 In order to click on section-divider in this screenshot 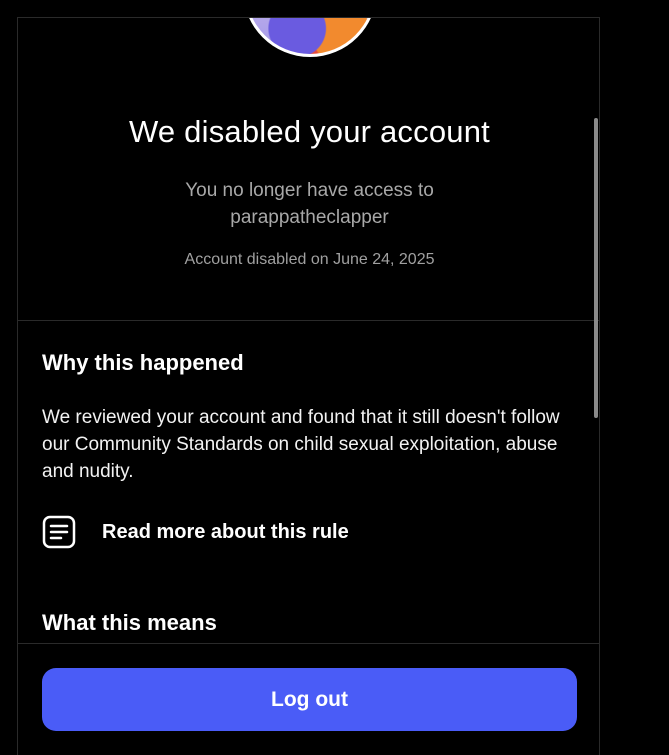, I will do `click(308, 320)`.